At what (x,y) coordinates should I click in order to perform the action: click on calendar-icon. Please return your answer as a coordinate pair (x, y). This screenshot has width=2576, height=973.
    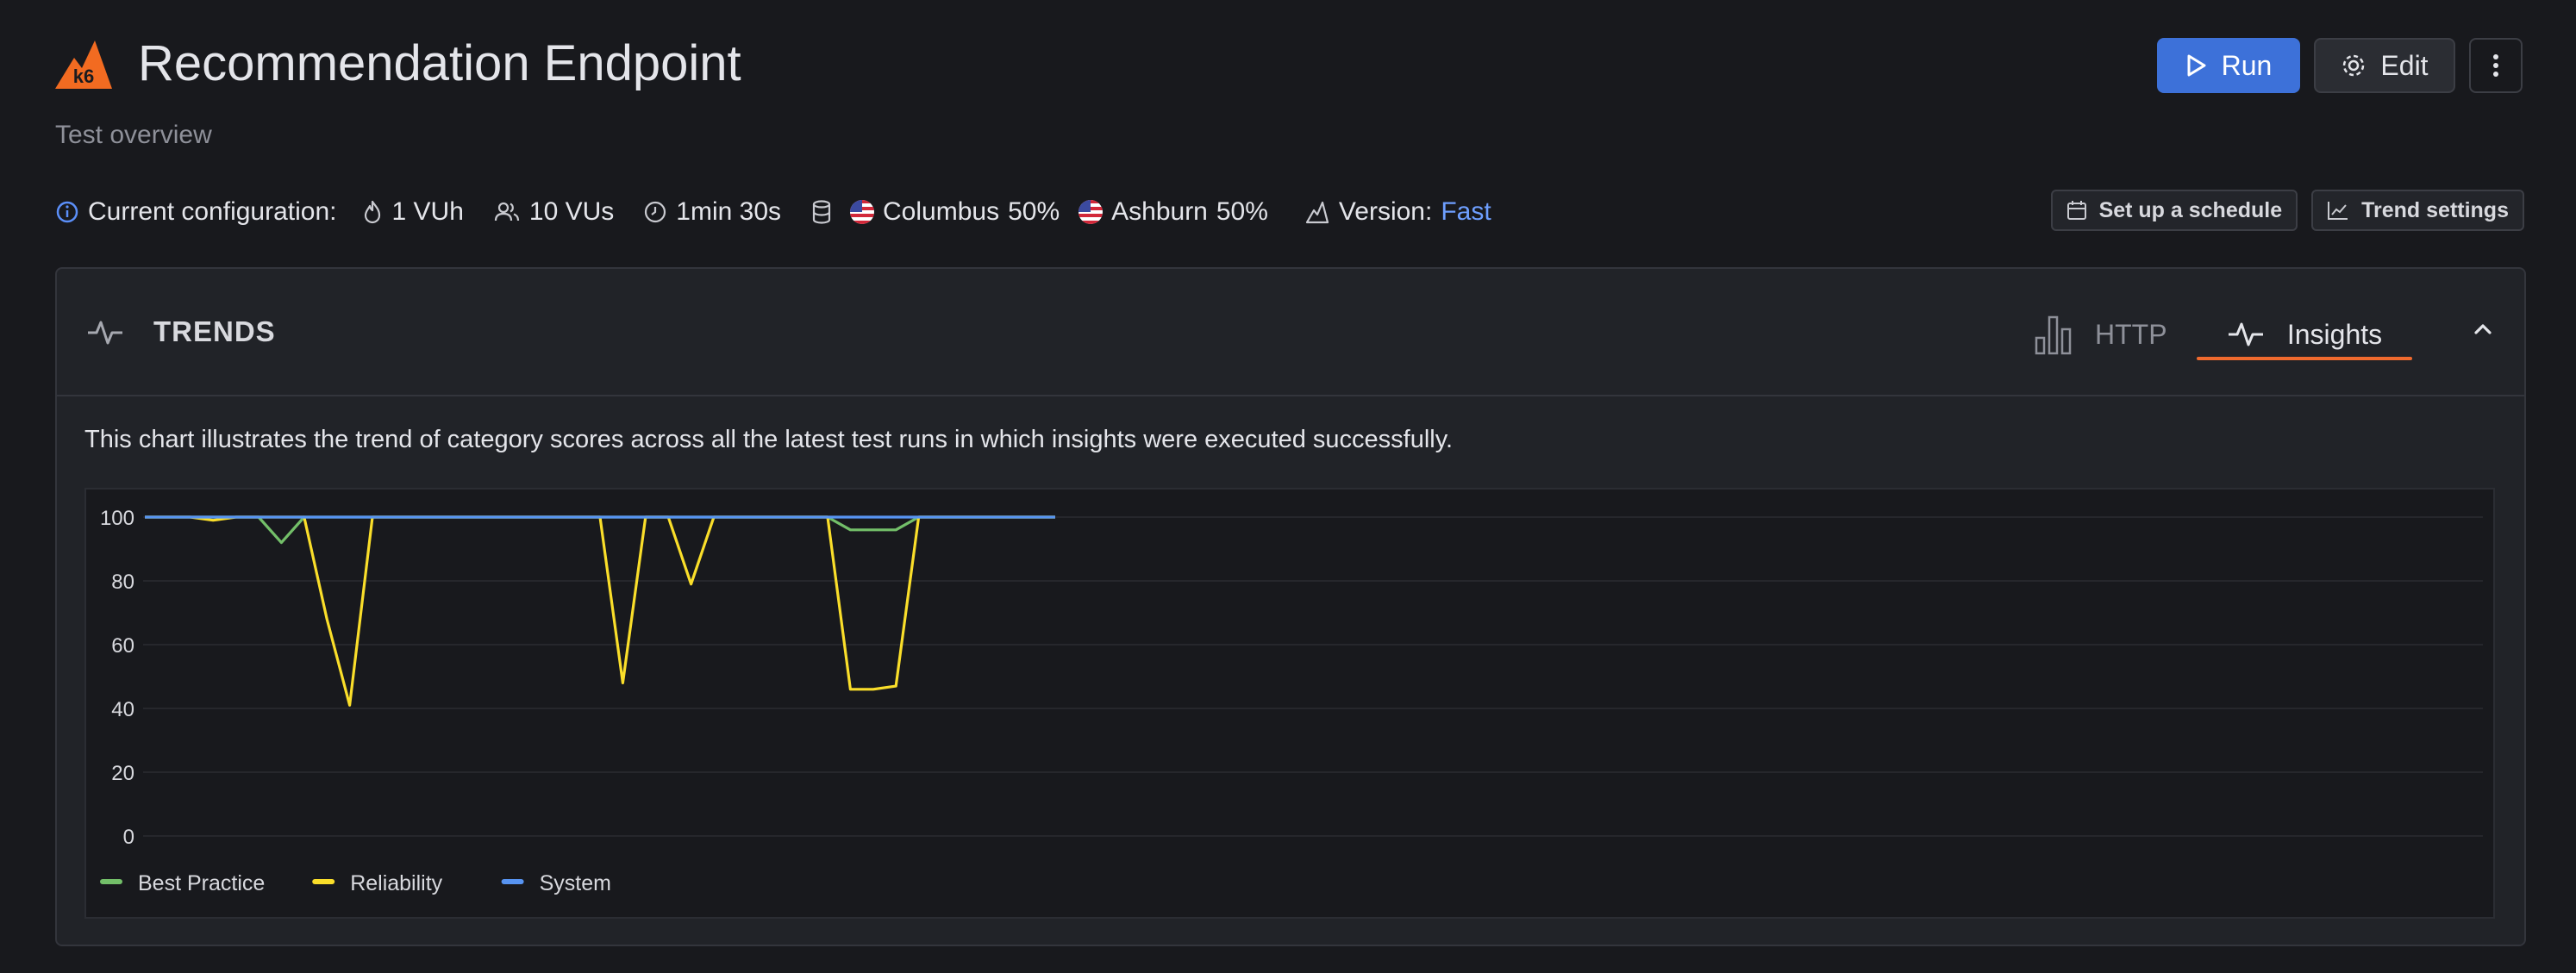
    Looking at the image, I should click on (2076, 210).